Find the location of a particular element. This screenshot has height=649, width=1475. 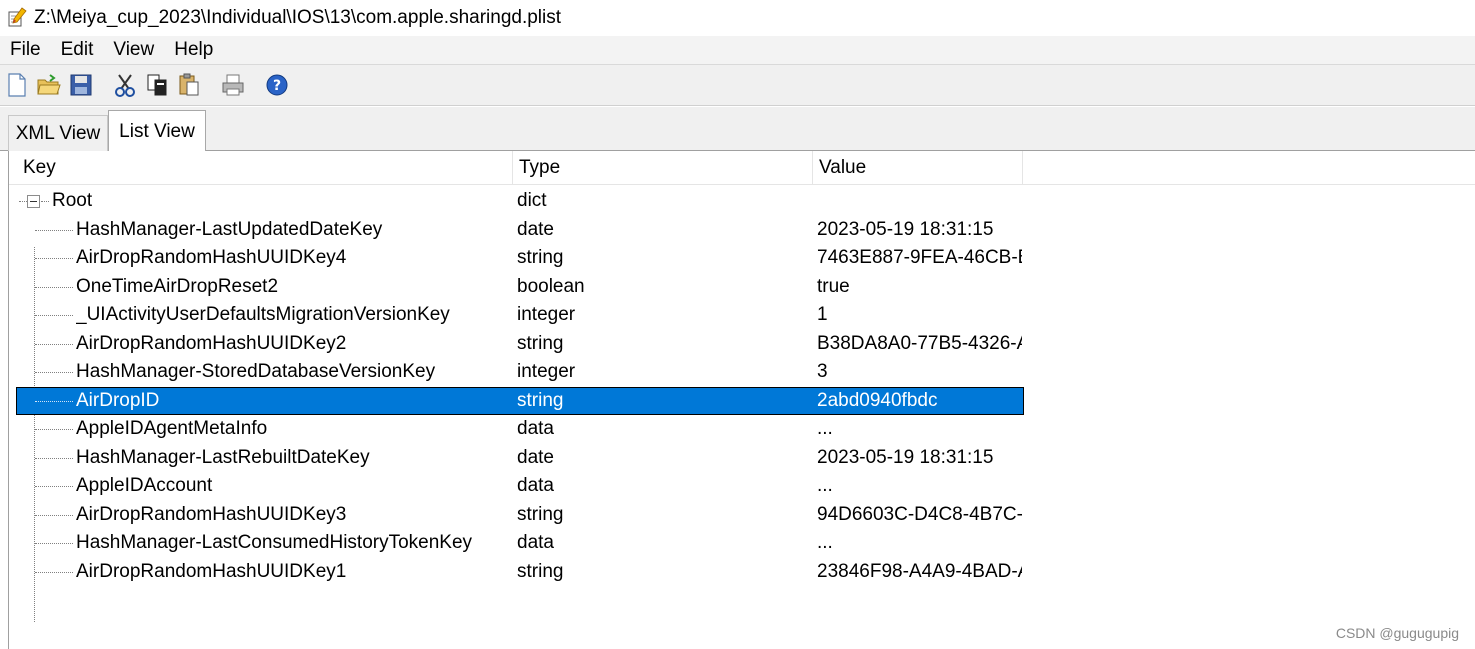

column-header-type: Type is located at coordinates (663, 168).